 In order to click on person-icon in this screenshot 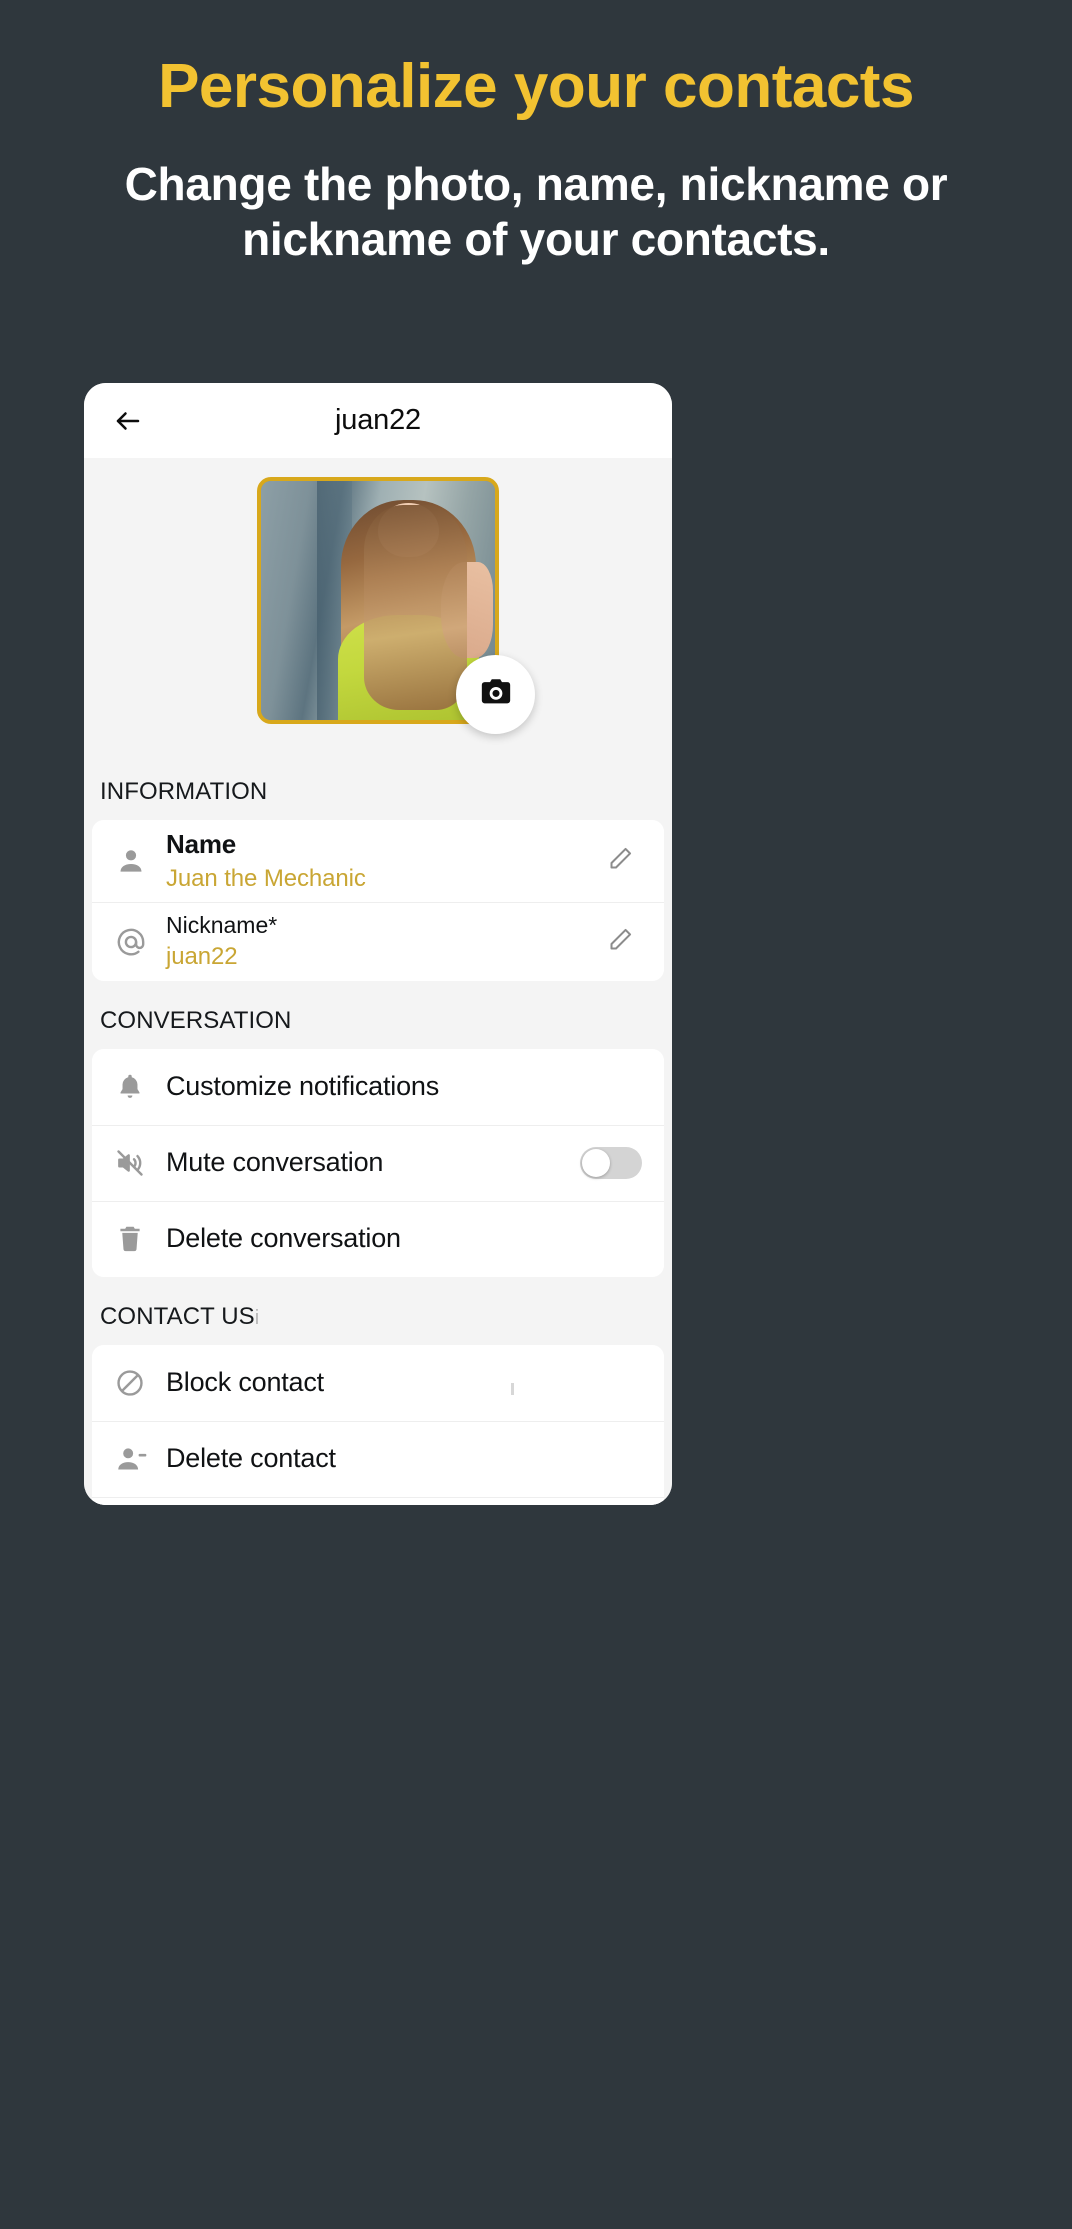, I will do `click(140, 861)`.